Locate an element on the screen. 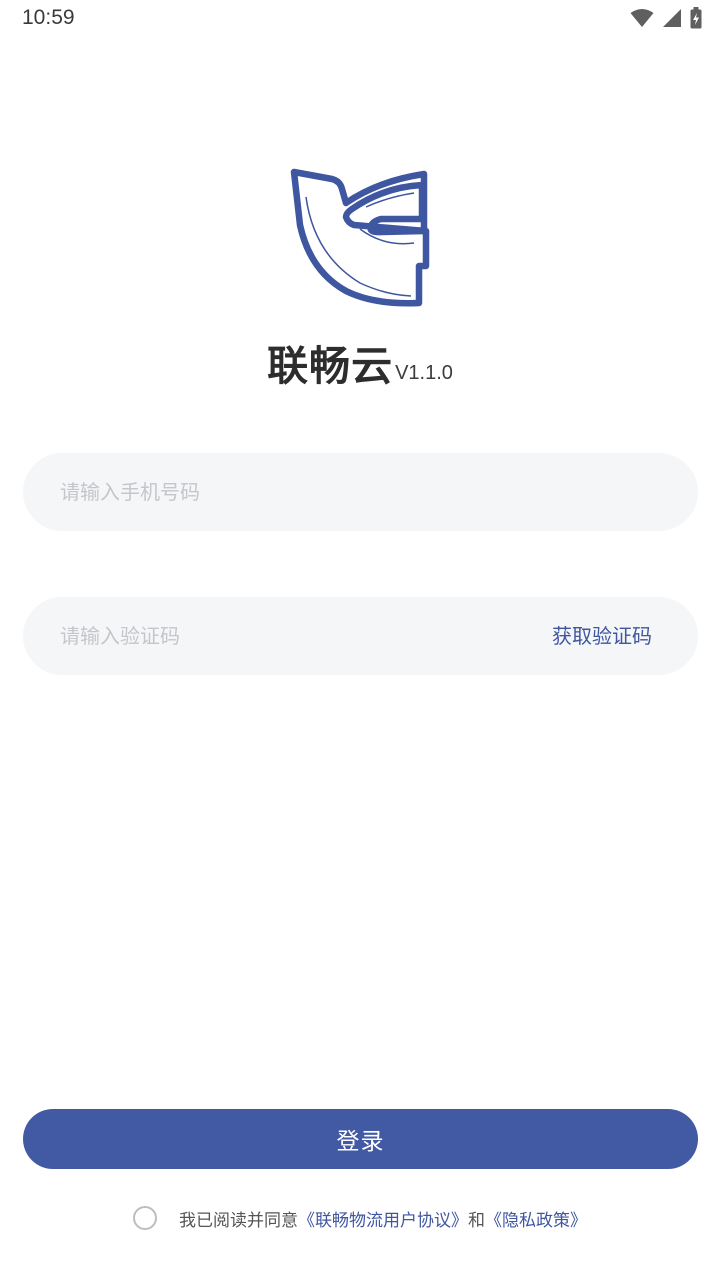  agreement-conjunction: 和 is located at coordinates (476, 1220).